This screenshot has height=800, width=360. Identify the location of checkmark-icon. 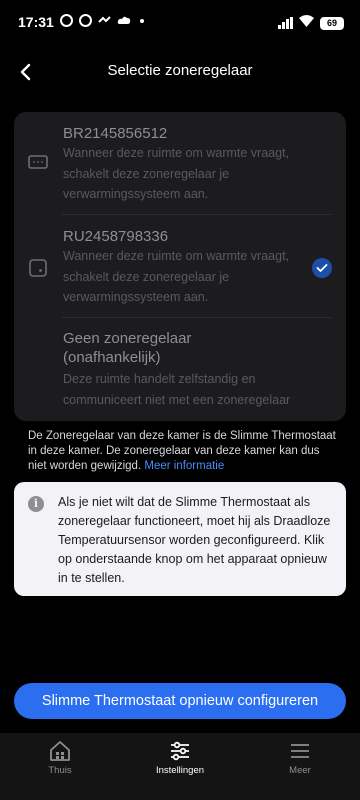
(322, 268).